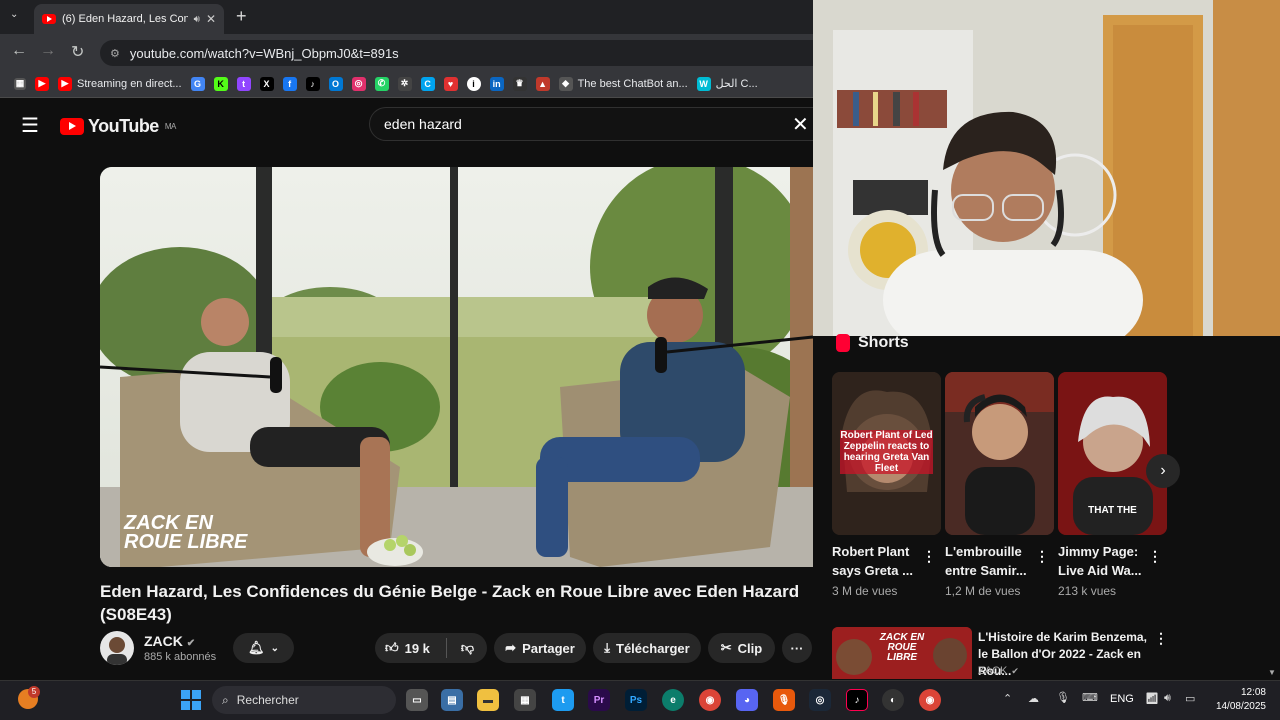  What do you see at coordinates (519, 83) in the screenshot?
I see `crown-icon: ♛` at bounding box center [519, 83].